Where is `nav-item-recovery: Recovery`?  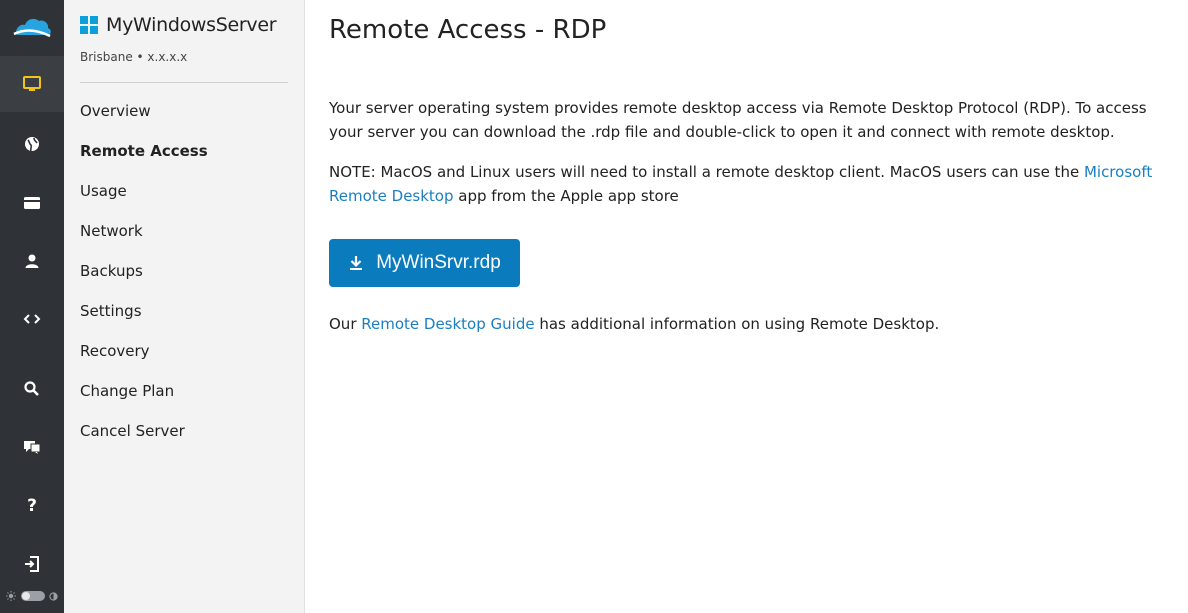 nav-item-recovery: Recovery is located at coordinates (184, 351).